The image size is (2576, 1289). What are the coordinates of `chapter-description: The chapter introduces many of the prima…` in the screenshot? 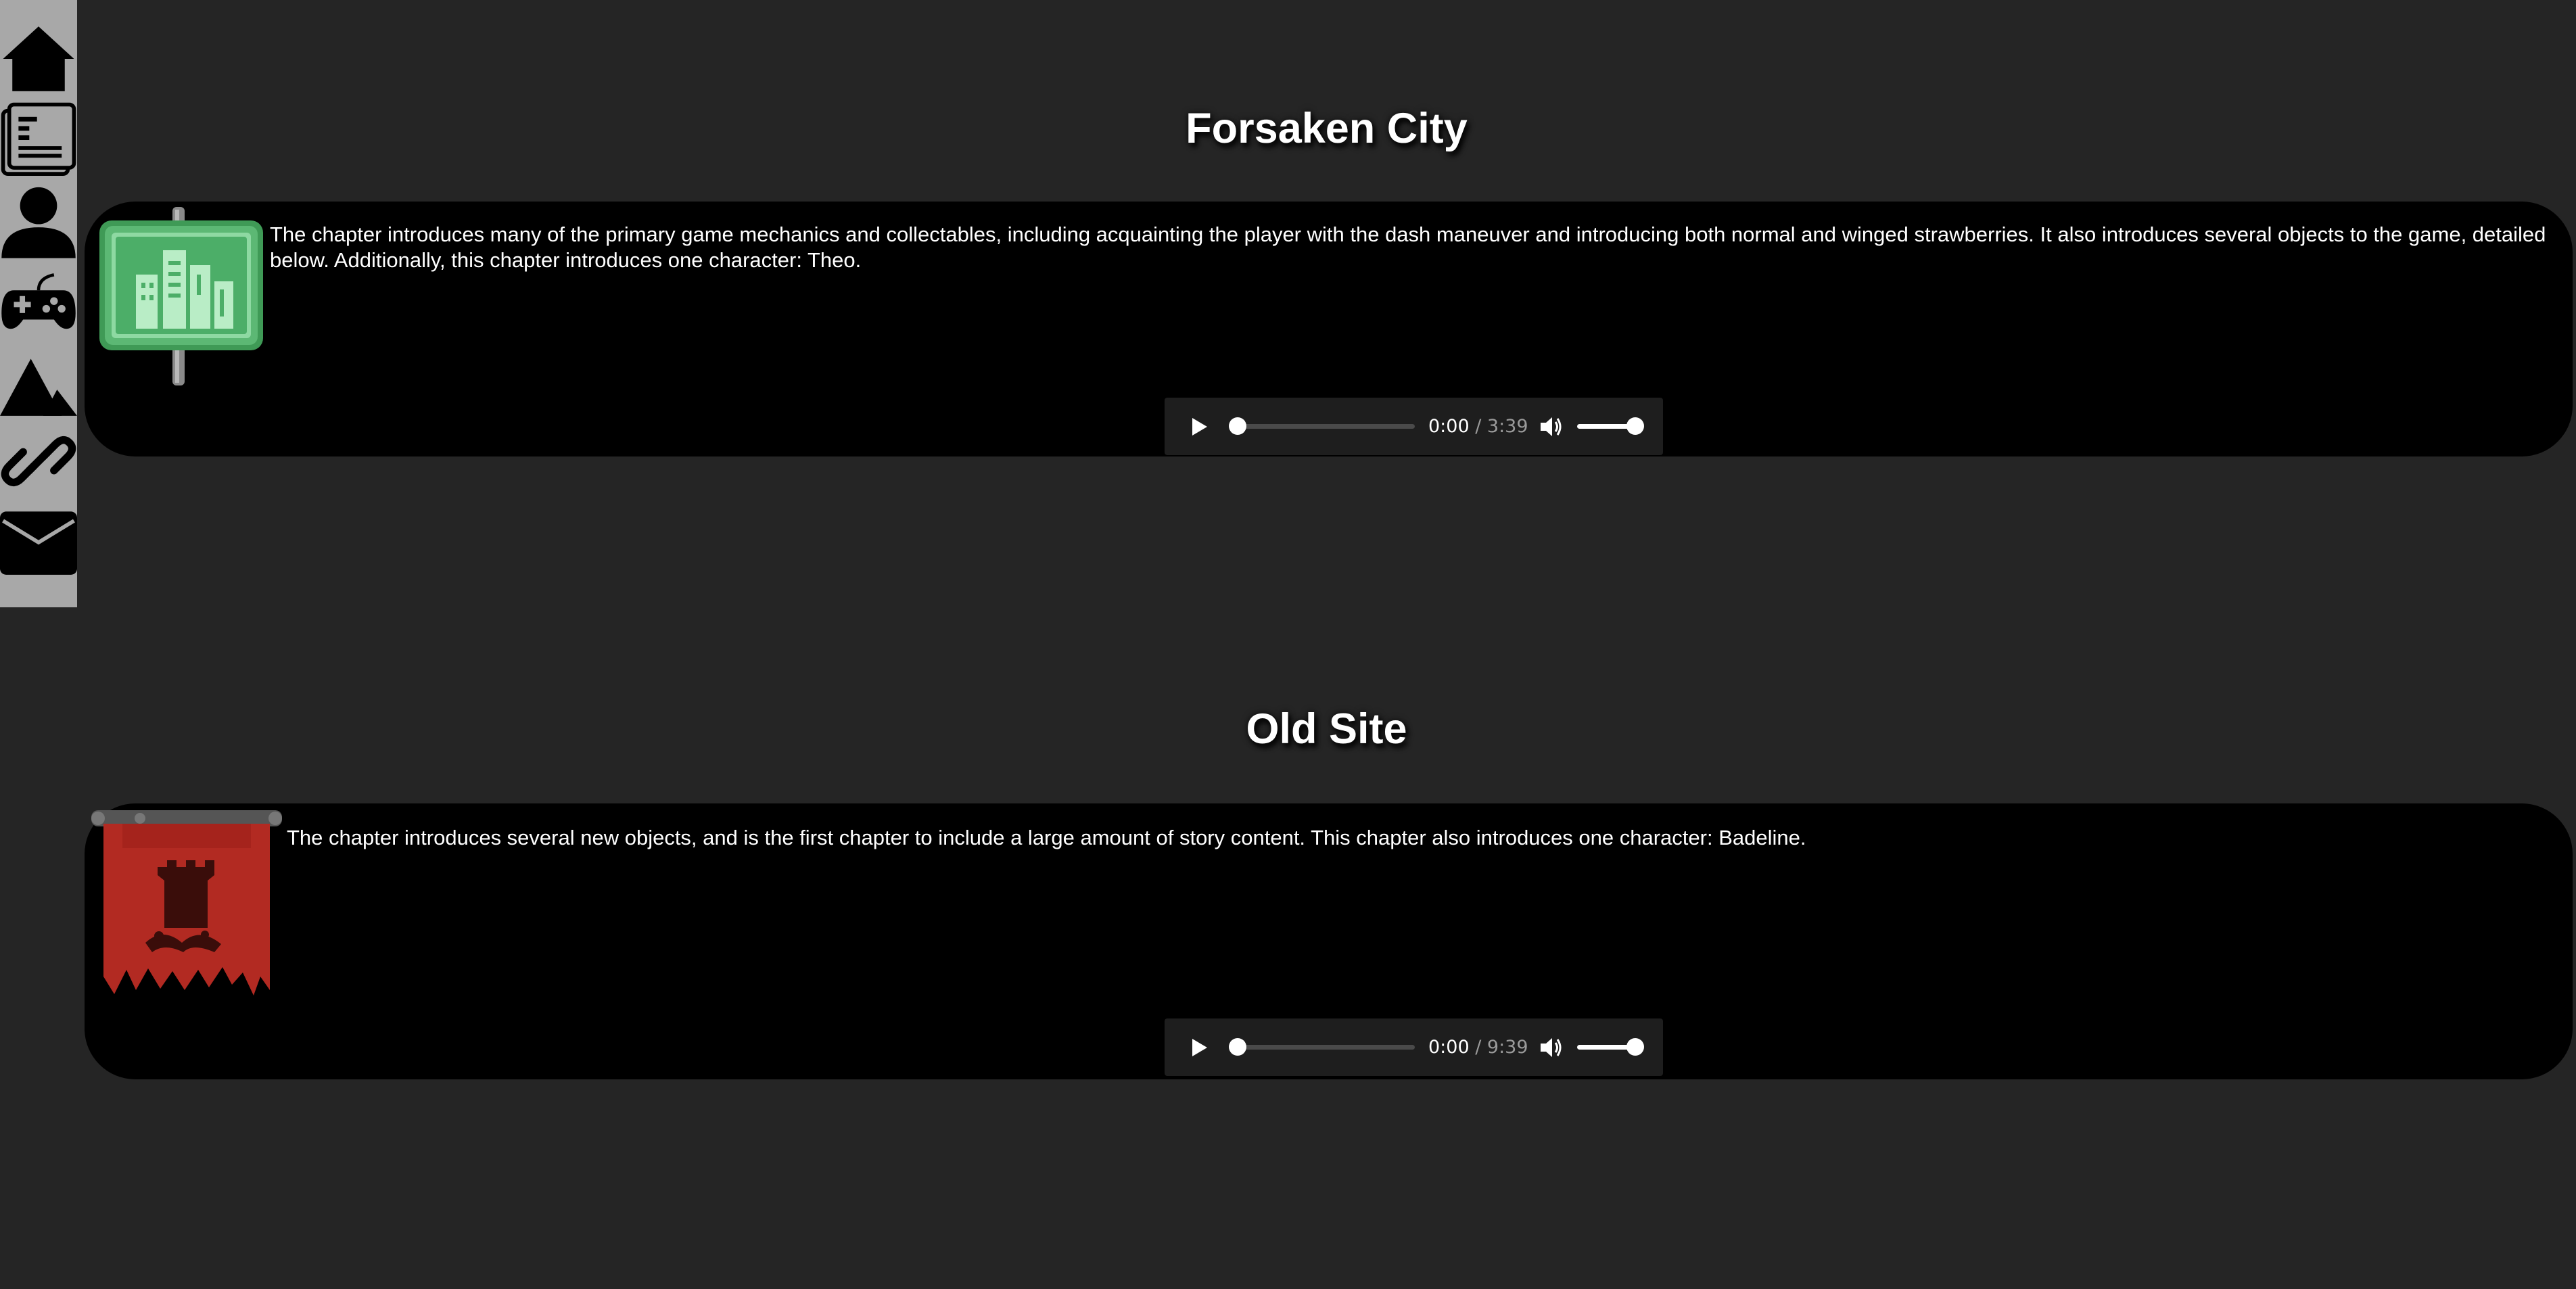 It's located at (1408, 247).